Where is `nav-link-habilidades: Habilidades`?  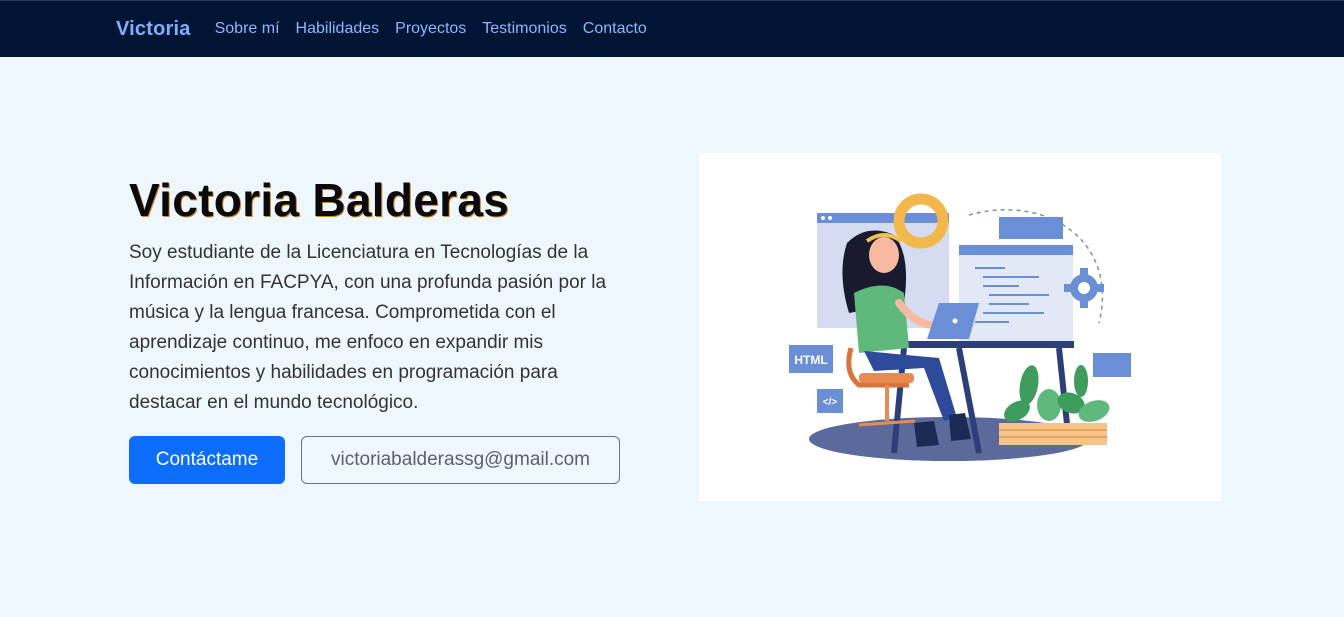
nav-link-habilidades: Habilidades is located at coordinates (338, 29).